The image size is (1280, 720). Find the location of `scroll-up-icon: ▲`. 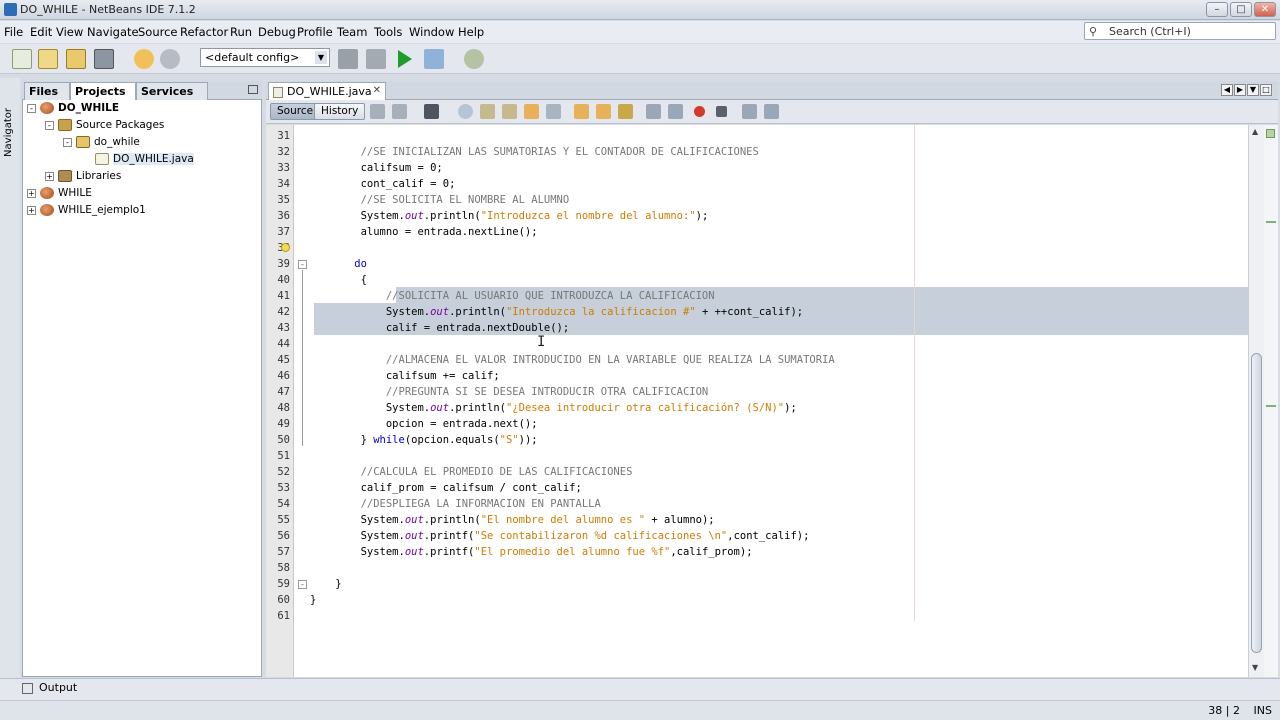

scroll-up-icon: ▲ is located at coordinates (1255, 131).